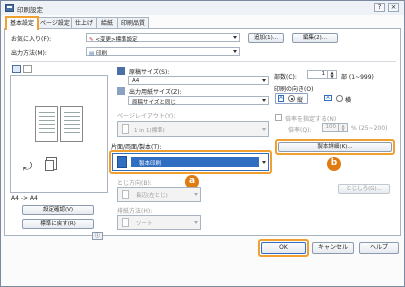  I want to click on sort-icon, so click(125, 222).